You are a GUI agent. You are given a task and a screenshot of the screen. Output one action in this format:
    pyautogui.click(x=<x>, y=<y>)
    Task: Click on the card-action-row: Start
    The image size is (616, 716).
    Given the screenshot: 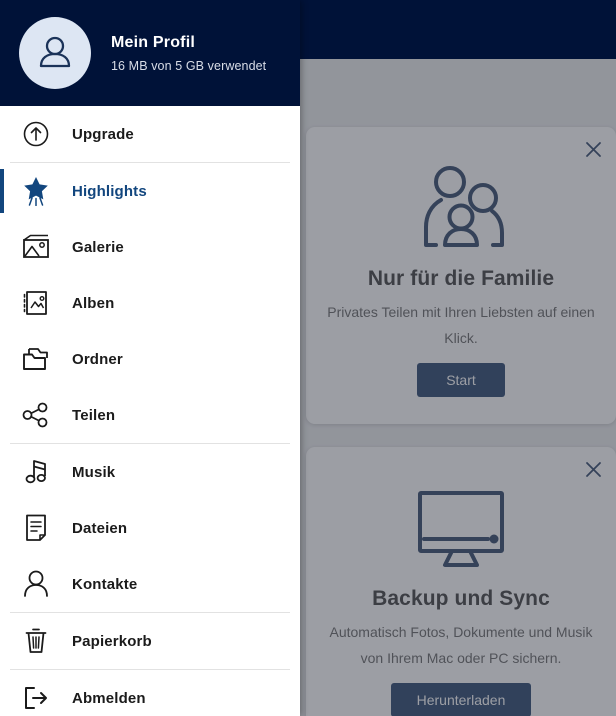 What is the action you would take?
    pyautogui.click(x=461, y=380)
    